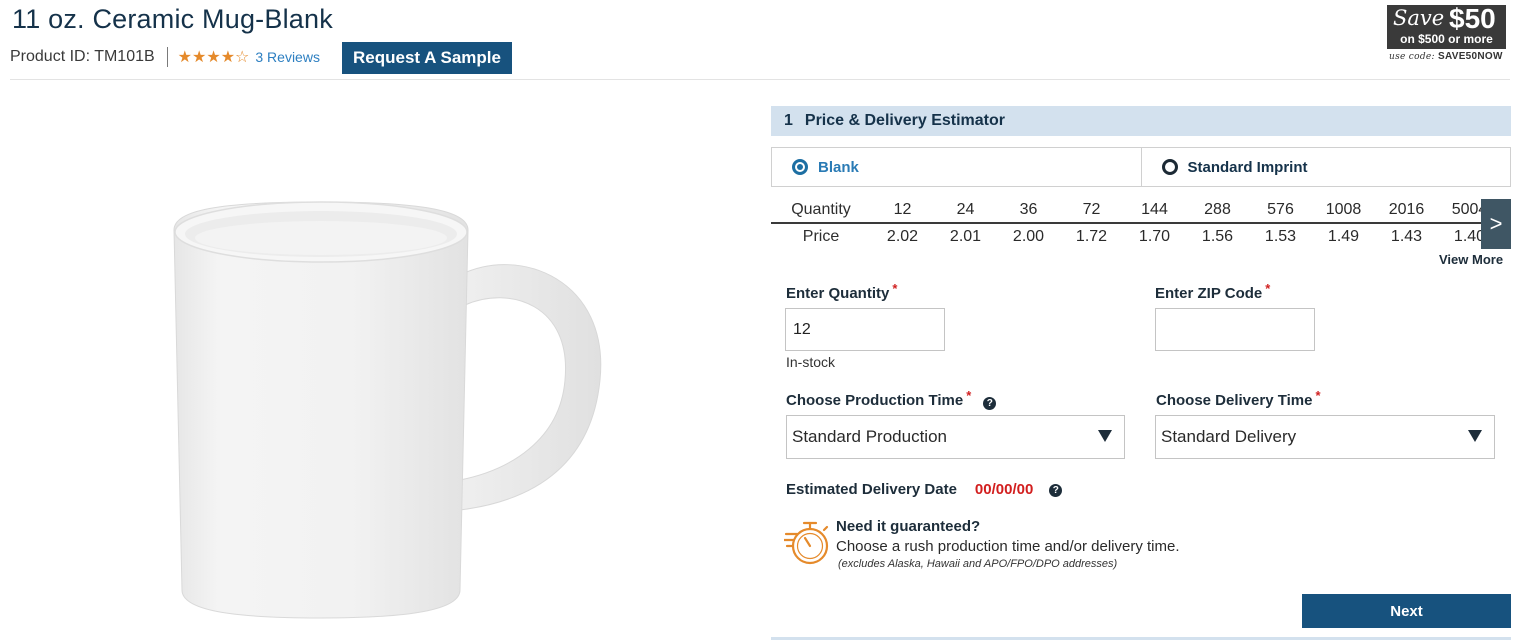  Describe the element at coordinates (1234, 400) in the screenshot. I see `delivery-time-text: Choose Delivery Time` at that location.